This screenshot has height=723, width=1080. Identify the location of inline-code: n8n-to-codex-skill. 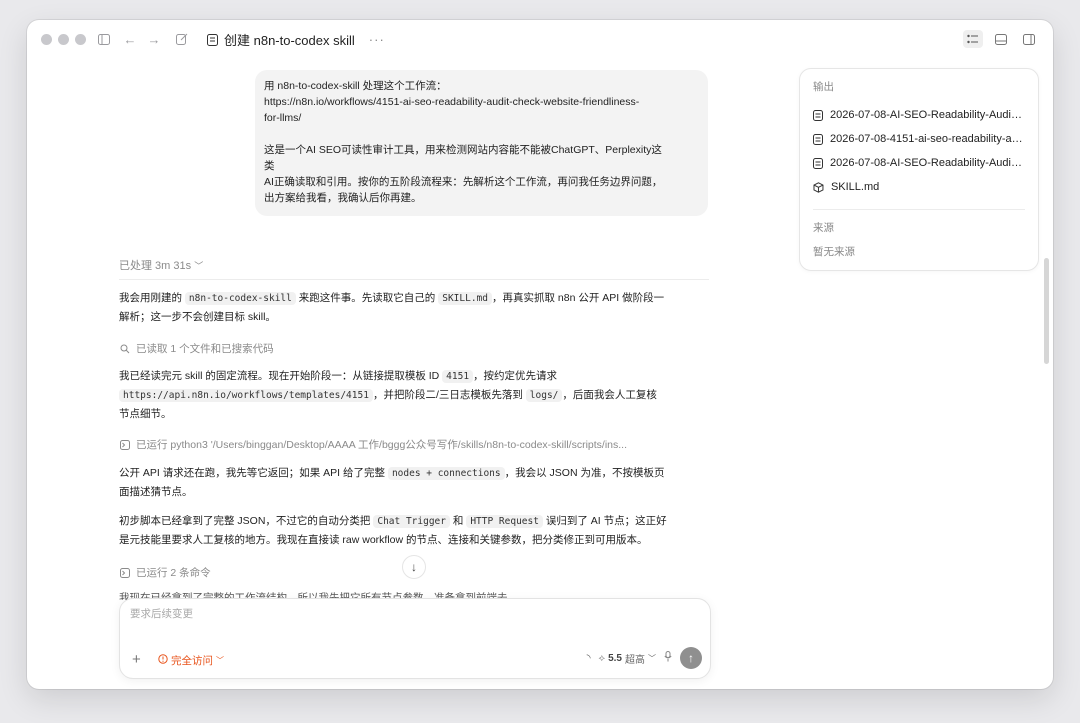
(240, 298).